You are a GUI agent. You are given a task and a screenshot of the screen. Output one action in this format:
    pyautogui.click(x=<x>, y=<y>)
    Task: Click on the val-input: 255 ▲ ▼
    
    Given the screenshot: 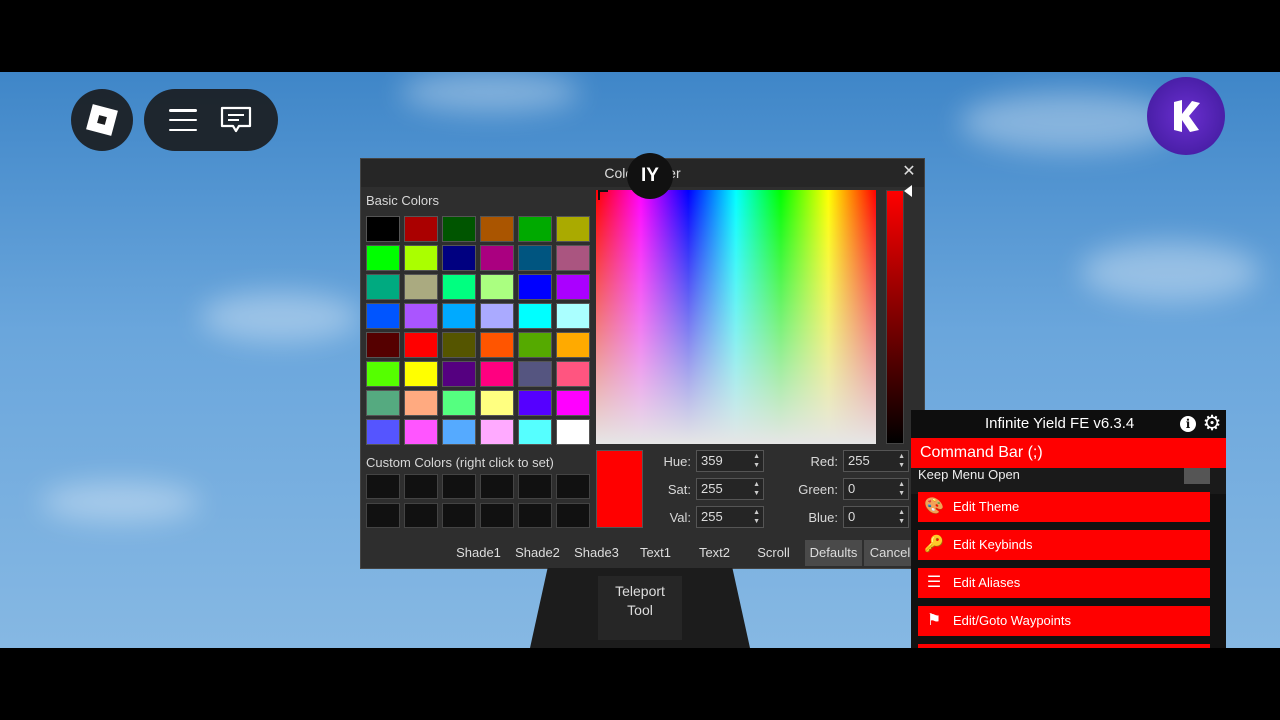 What is the action you would take?
    pyautogui.click(x=730, y=517)
    